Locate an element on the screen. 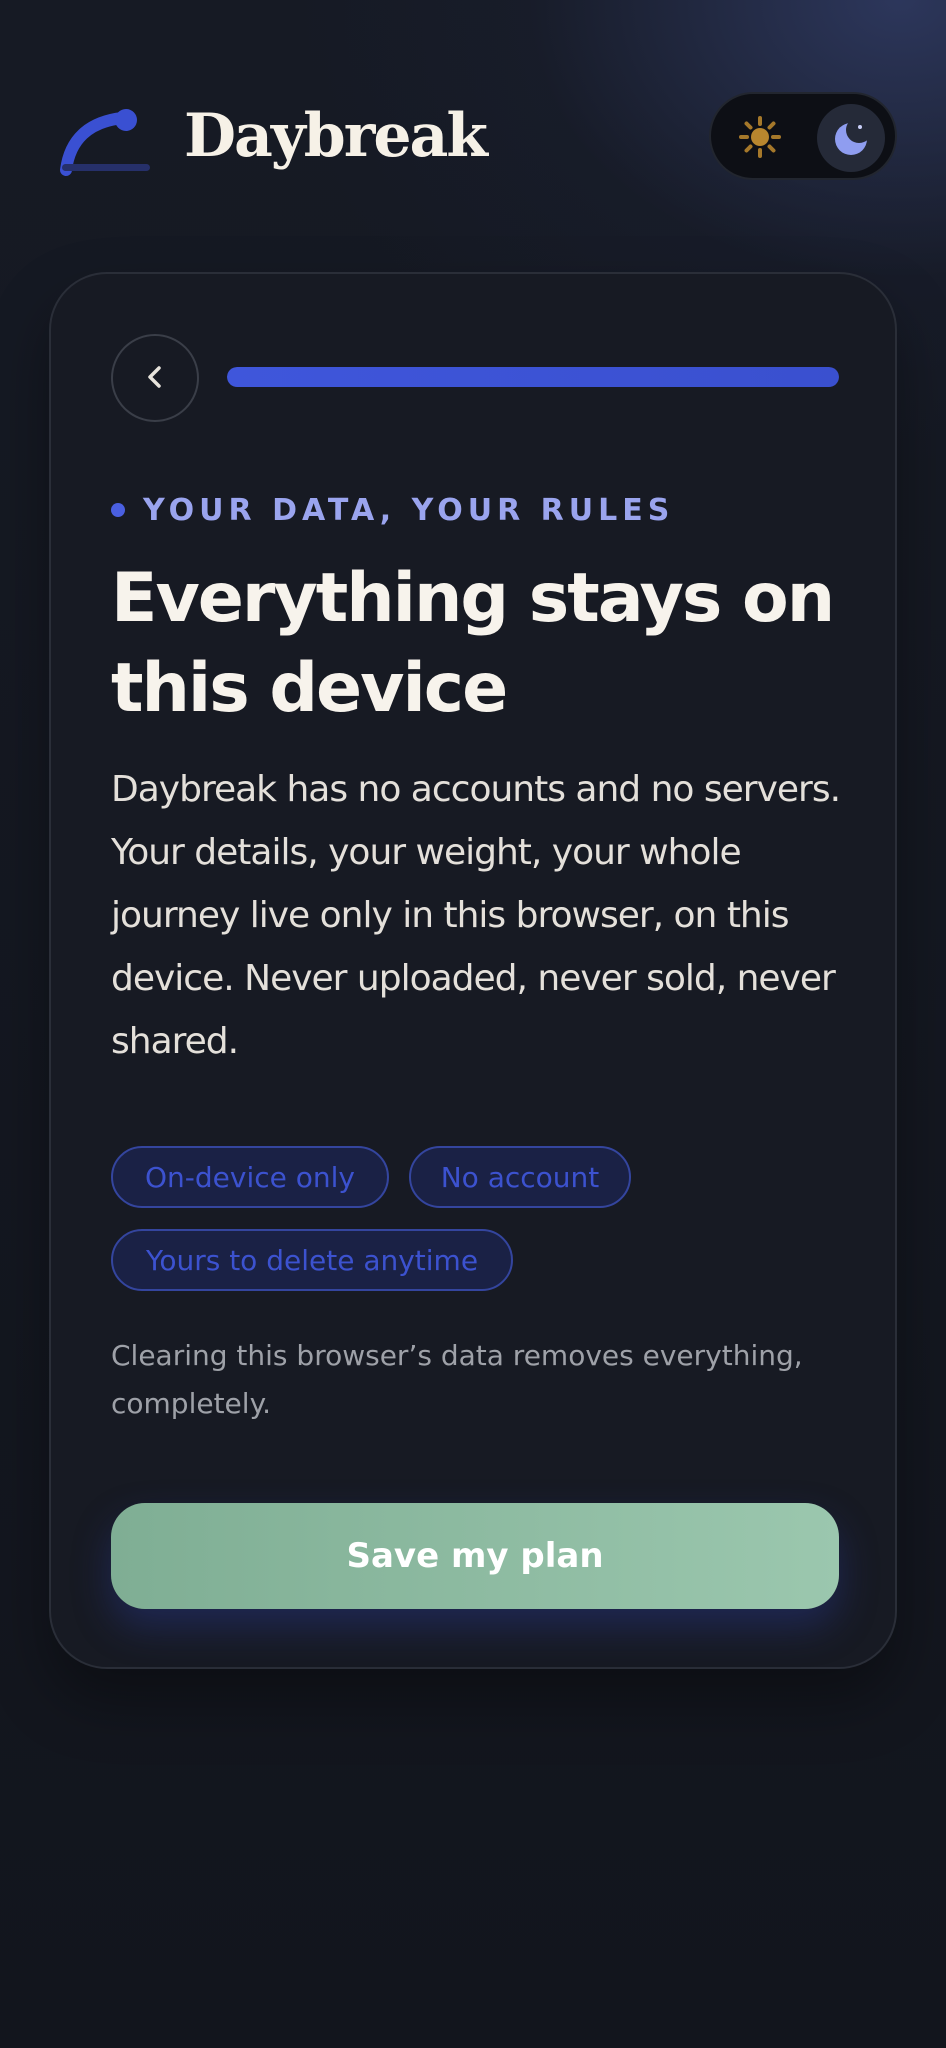 This screenshot has width=946, height=2048. progress-fill is located at coordinates (533, 377).